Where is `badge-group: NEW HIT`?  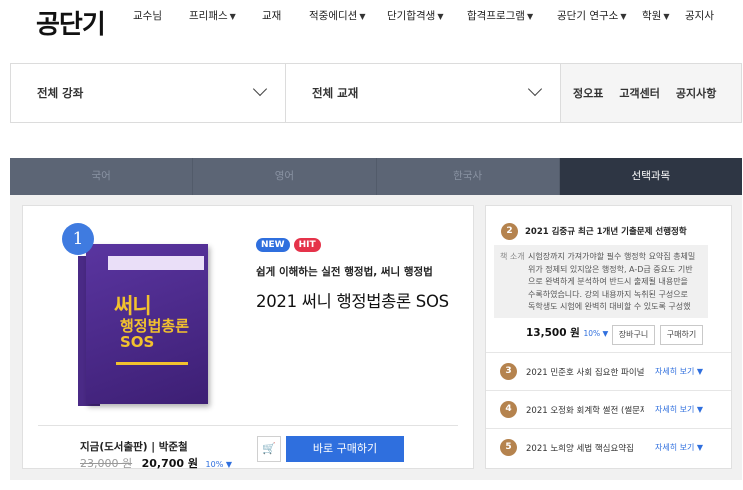
badge-group: NEW HIT is located at coordinates (290, 245).